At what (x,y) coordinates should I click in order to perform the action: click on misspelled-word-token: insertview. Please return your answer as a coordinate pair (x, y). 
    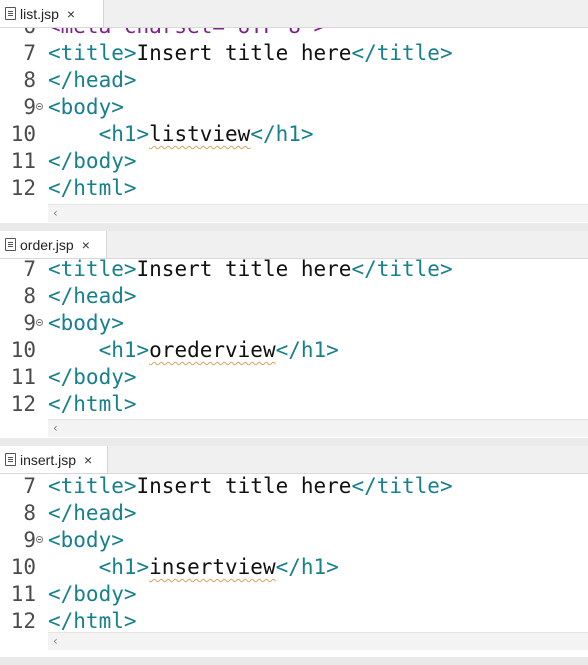
    Looking at the image, I should click on (212, 567).